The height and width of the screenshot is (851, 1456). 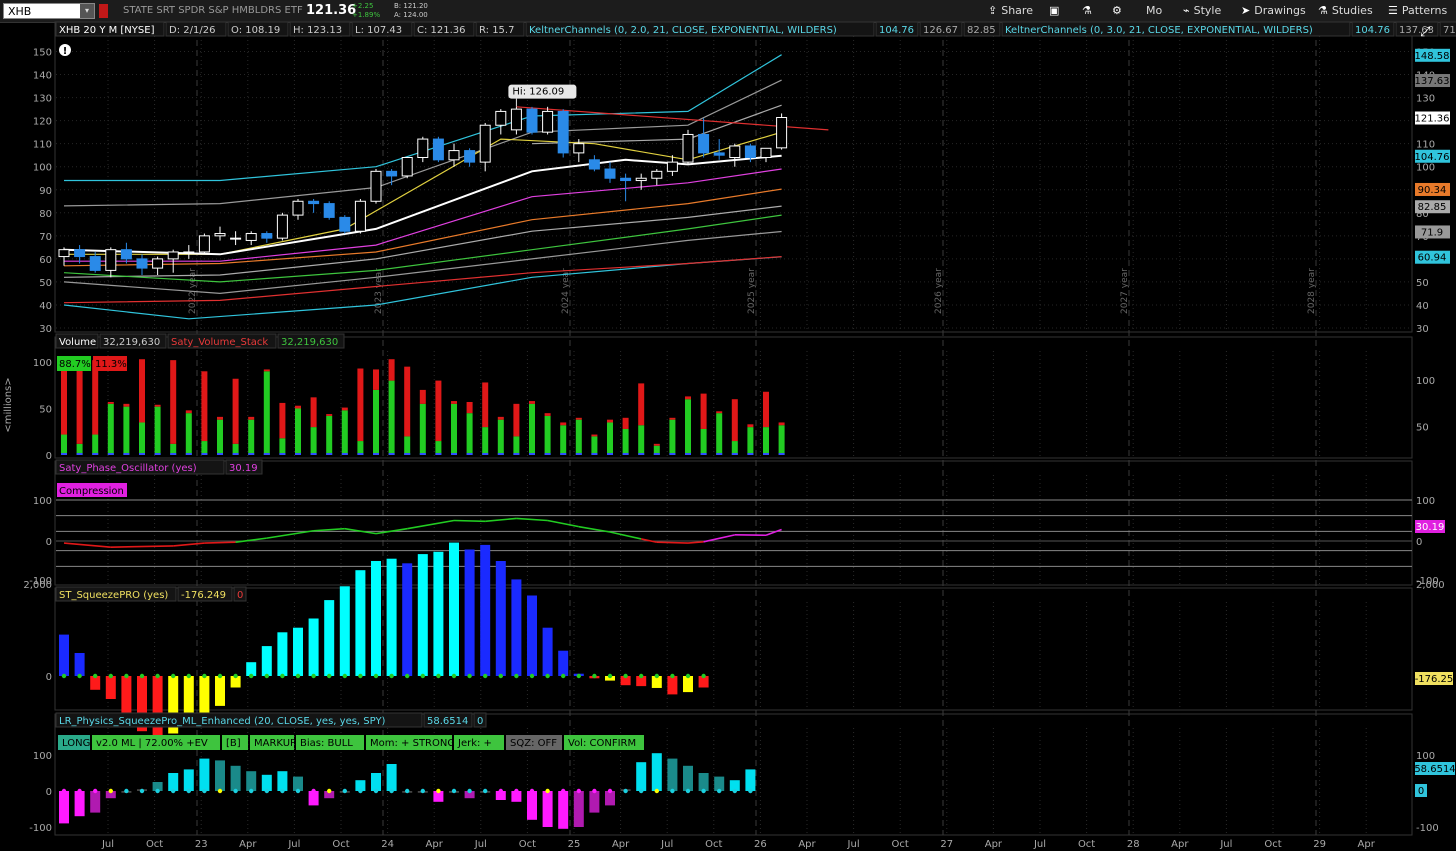 What do you see at coordinates (474, 743) in the screenshot?
I see `lr-badge: Jerk: +` at bounding box center [474, 743].